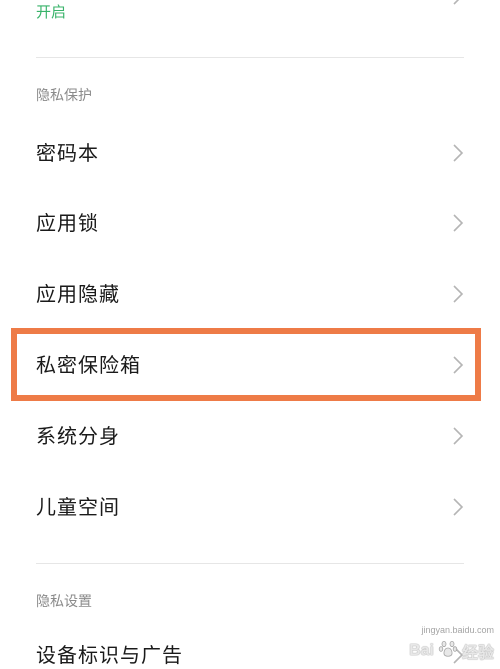 The image size is (500, 669). Describe the element at coordinates (250, 365) in the screenshot. I see `list-item-private-safe: 私密保险箱` at that location.